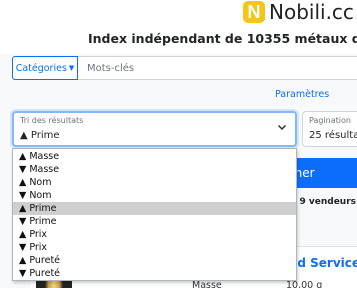 The width and height of the screenshot is (357, 288). Describe the element at coordinates (154, 260) in the screenshot. I see `sort-option: ▲ Pureté` at that location.